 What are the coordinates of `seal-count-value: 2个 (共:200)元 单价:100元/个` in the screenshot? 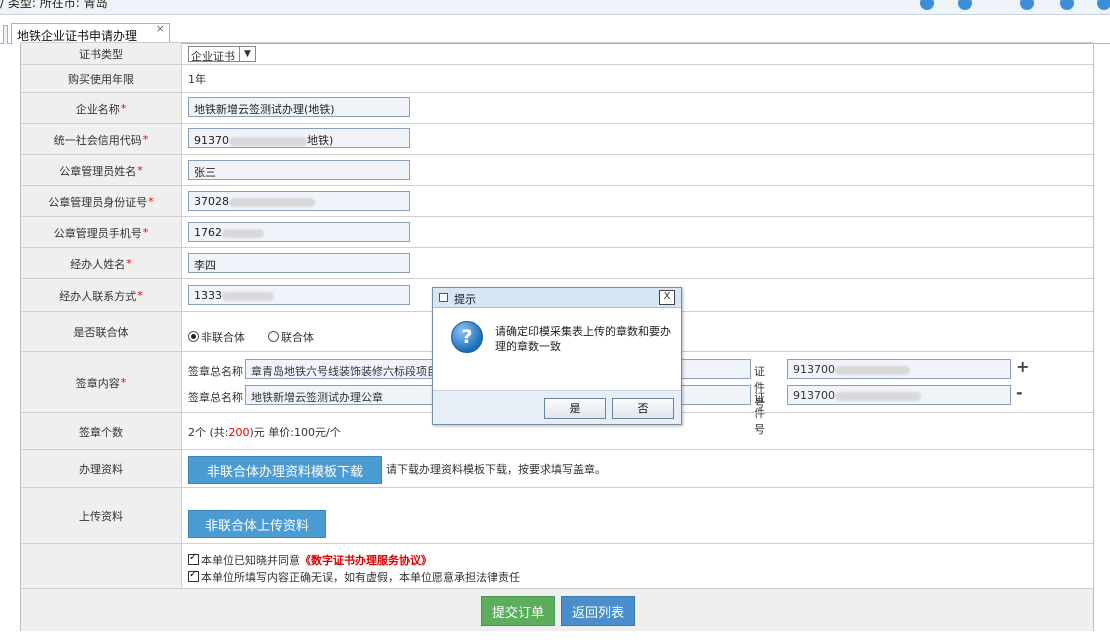 It's located at (264, 432).